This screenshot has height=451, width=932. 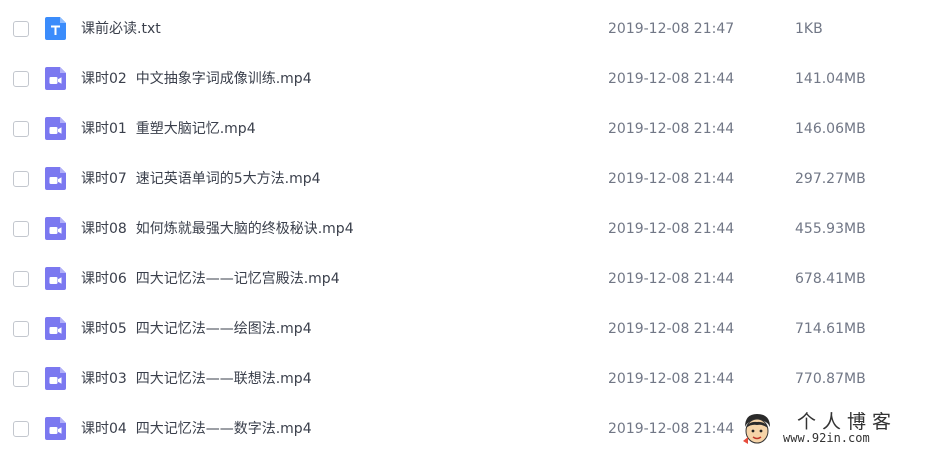 I want to click on file-name: 课时02 中文抽象字词成像训练.mp4, so click(x=196, y=79).